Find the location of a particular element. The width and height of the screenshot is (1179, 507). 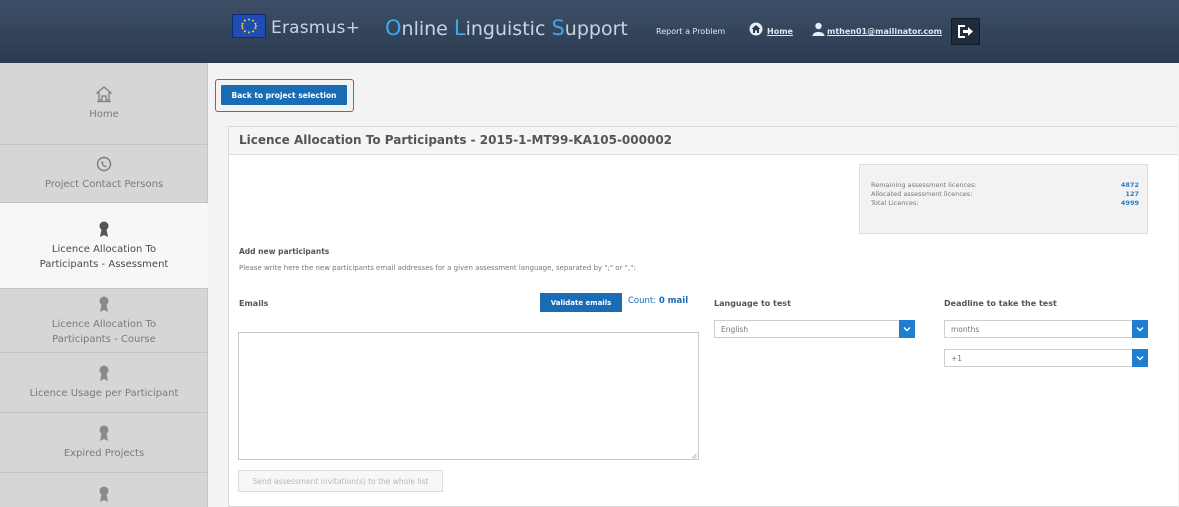

deadline-unit-value: months is located at coordinates (965, 329).